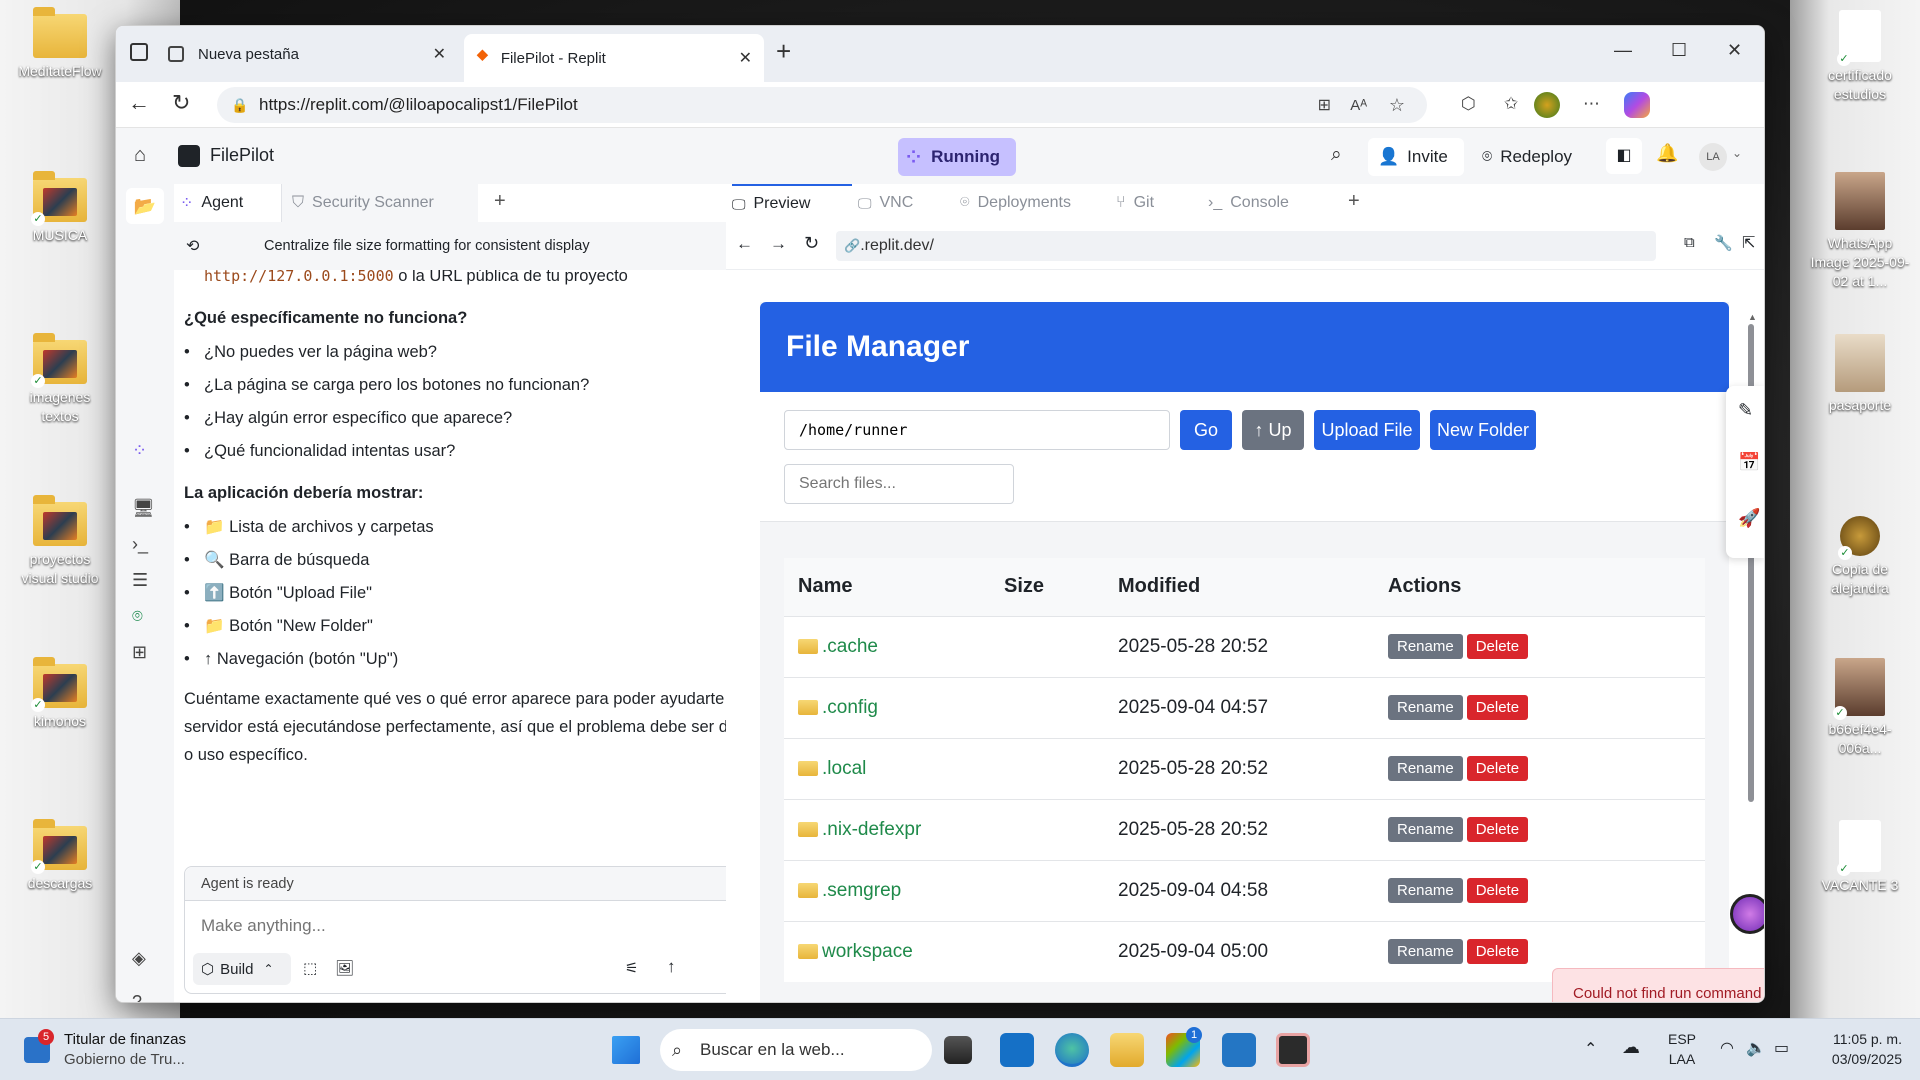  I want to click on devtools-icon: 🔧, so click(1723, 243).